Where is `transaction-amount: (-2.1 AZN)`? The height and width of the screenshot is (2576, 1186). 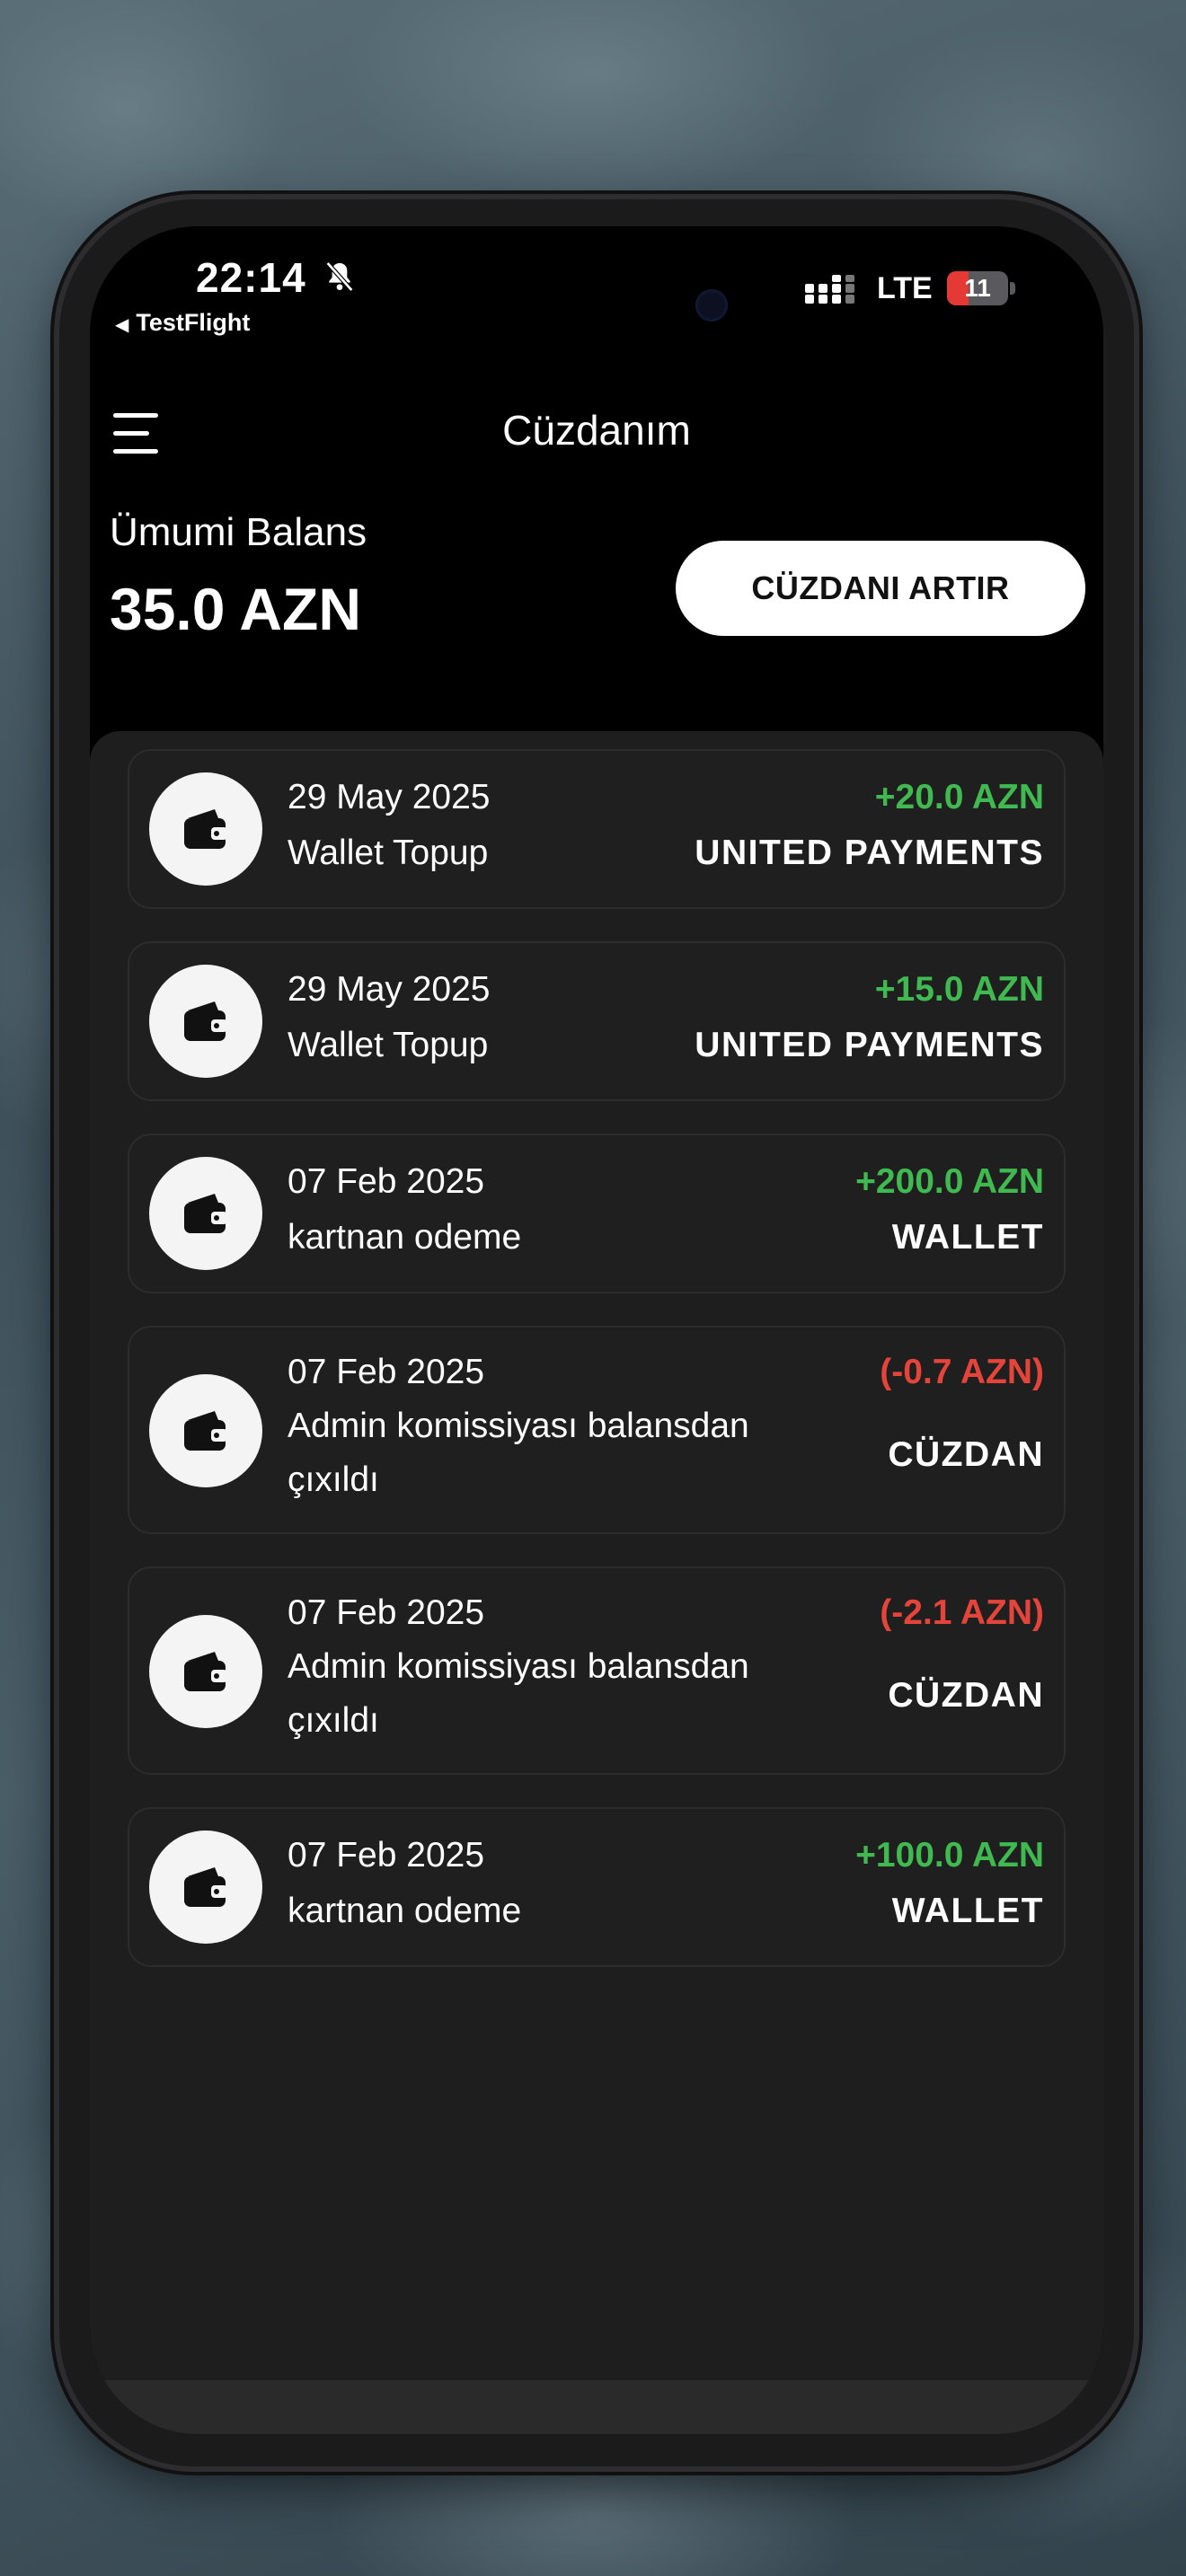 transaction-amount: (-2.1 AZN) is located at coordinates (962, 1612).